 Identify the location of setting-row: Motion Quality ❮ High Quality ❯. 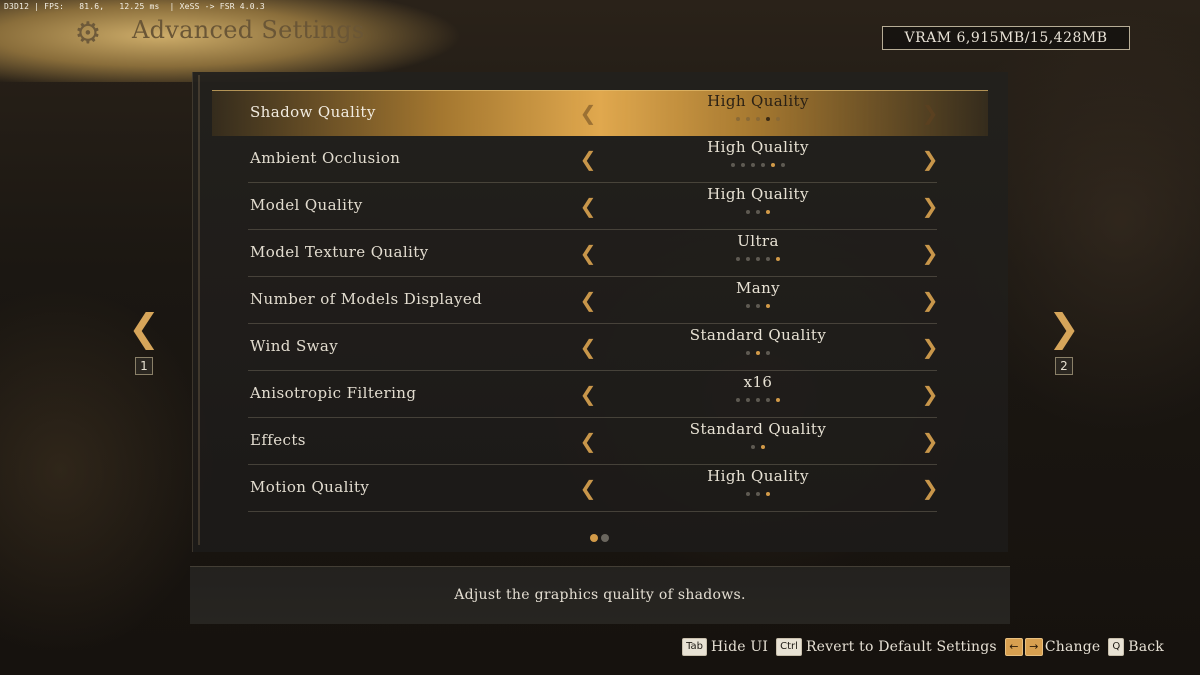
(594, 489).